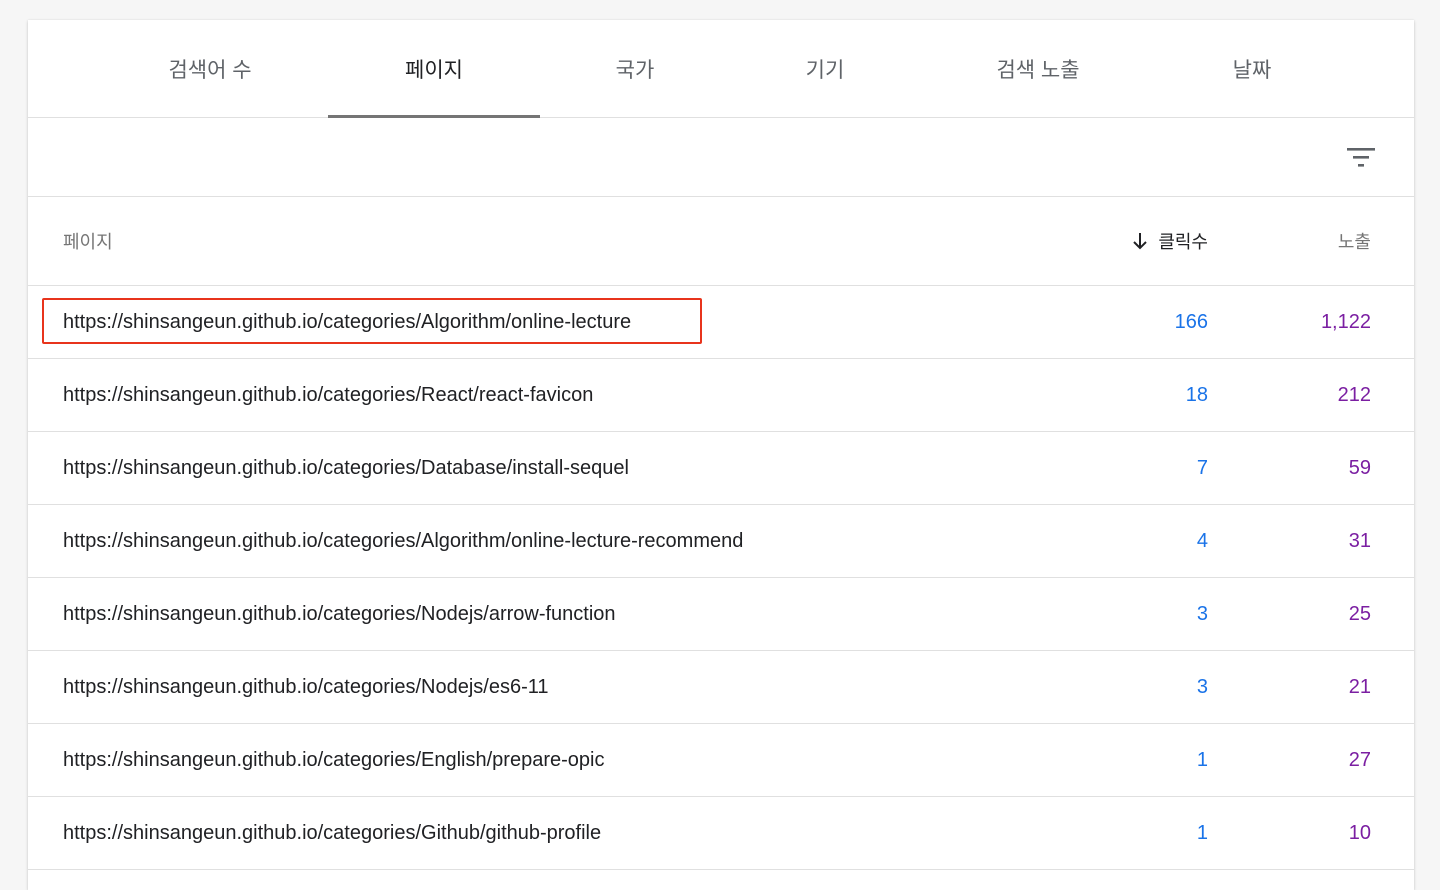 This screenshot has height=890, width=1440. I want to click on filter-button, so click(1361, 157).